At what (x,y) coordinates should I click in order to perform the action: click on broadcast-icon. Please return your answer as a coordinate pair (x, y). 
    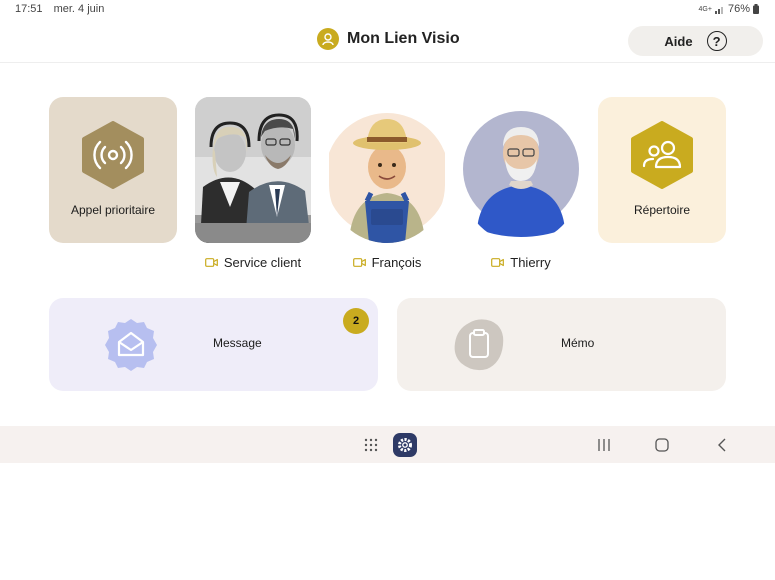
    Looking at the image, I should click on (113, 155).